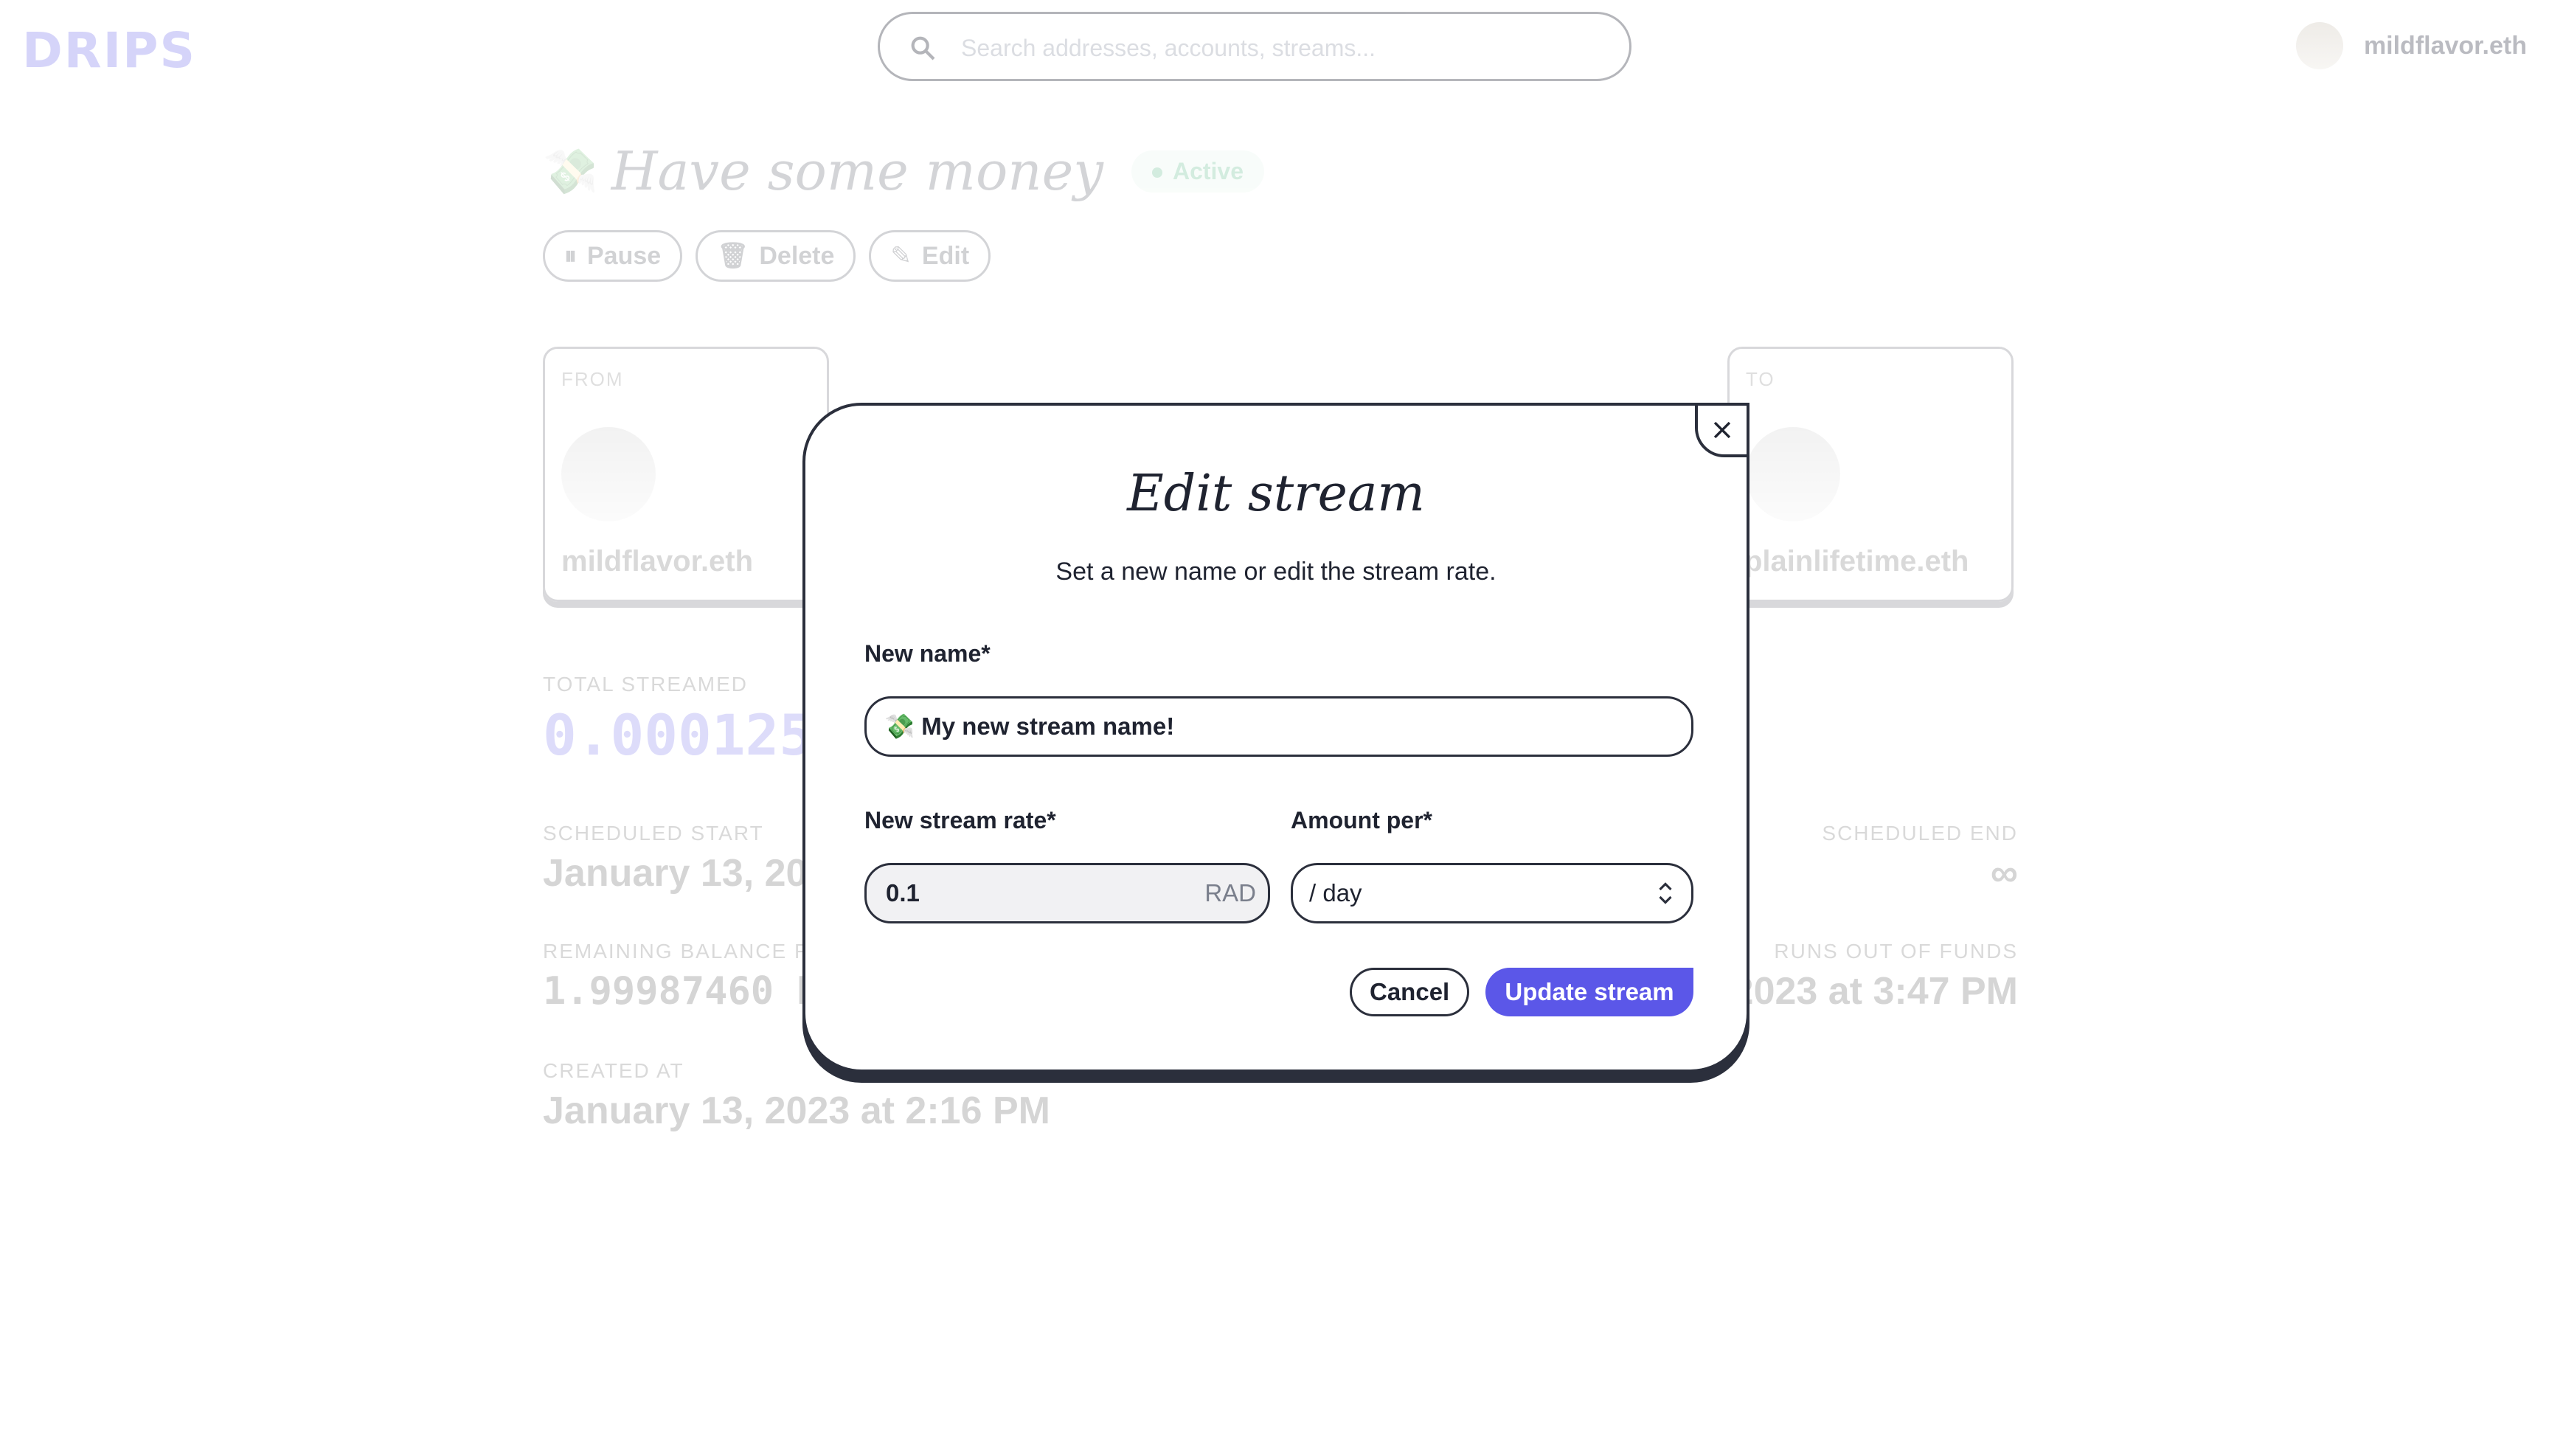 The image size is (2549, 1456). Describe the element at coordinates (901, 256) in the screenshot. I see `pencil-icon: ✎` at that location.